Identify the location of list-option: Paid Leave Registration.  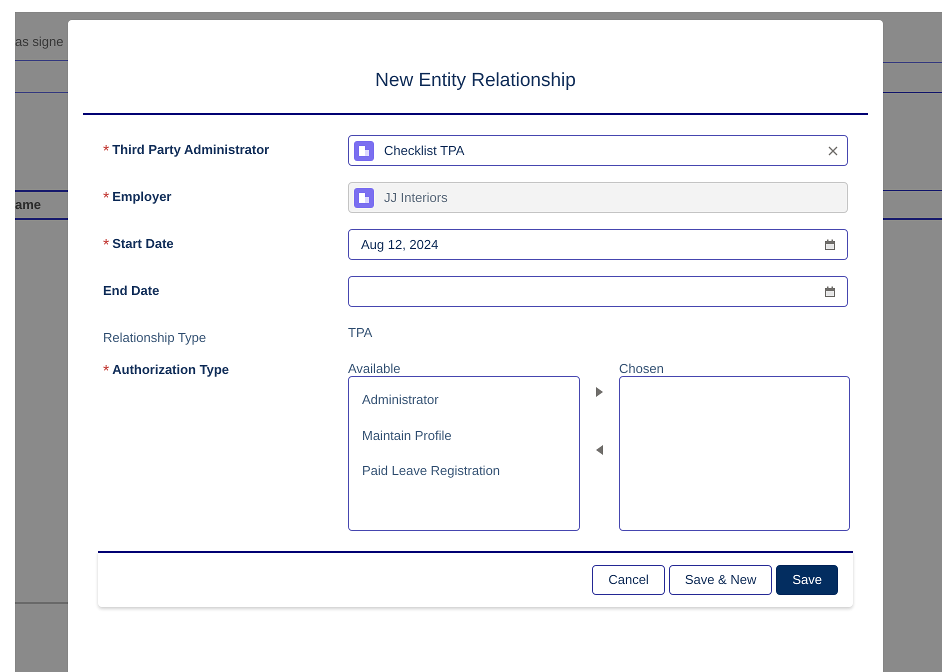
(464, 470).